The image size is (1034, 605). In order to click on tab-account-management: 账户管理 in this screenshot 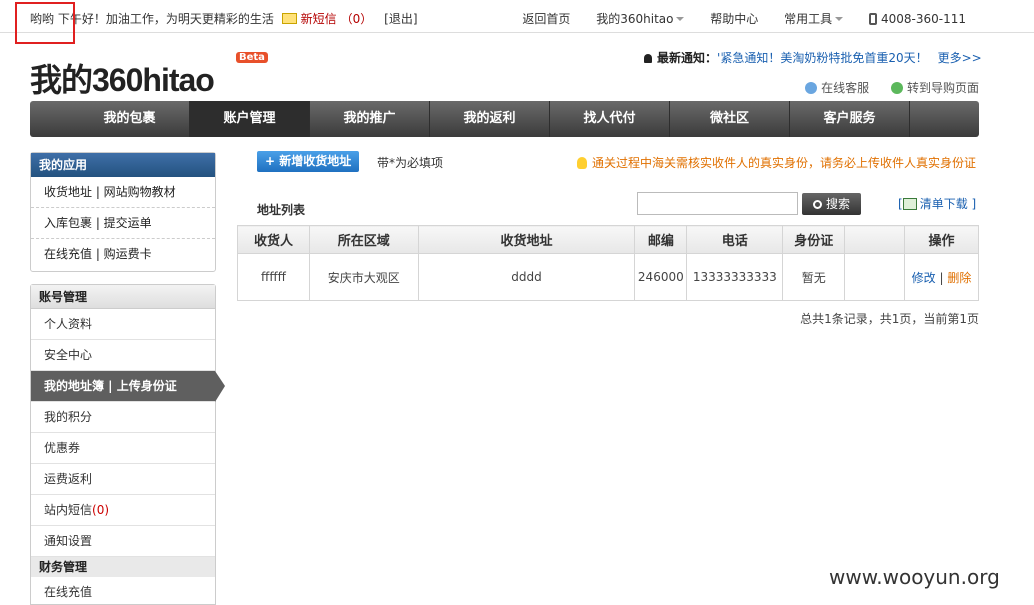, I will do `click(250, 119)`.